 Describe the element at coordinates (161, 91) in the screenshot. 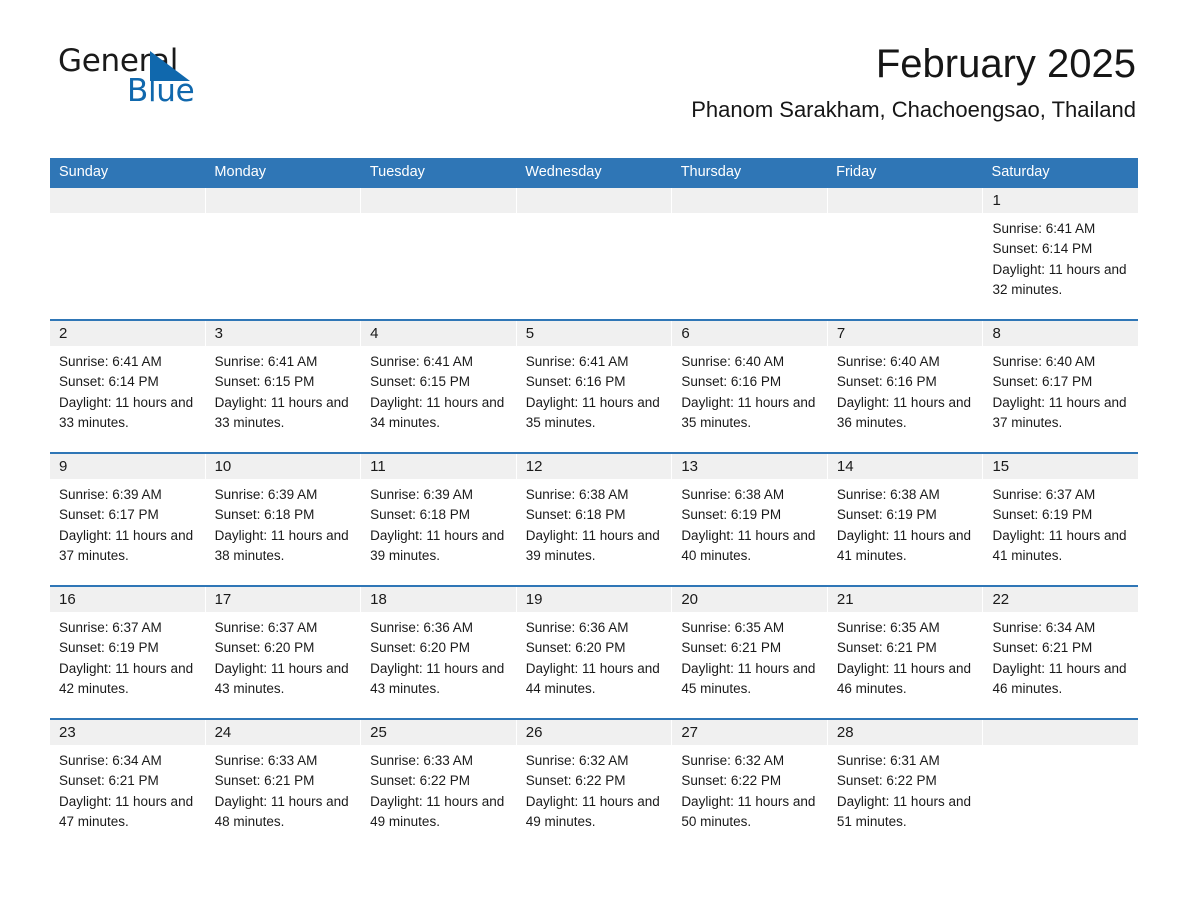

I see `logo-text-blue: Blue` at that location.